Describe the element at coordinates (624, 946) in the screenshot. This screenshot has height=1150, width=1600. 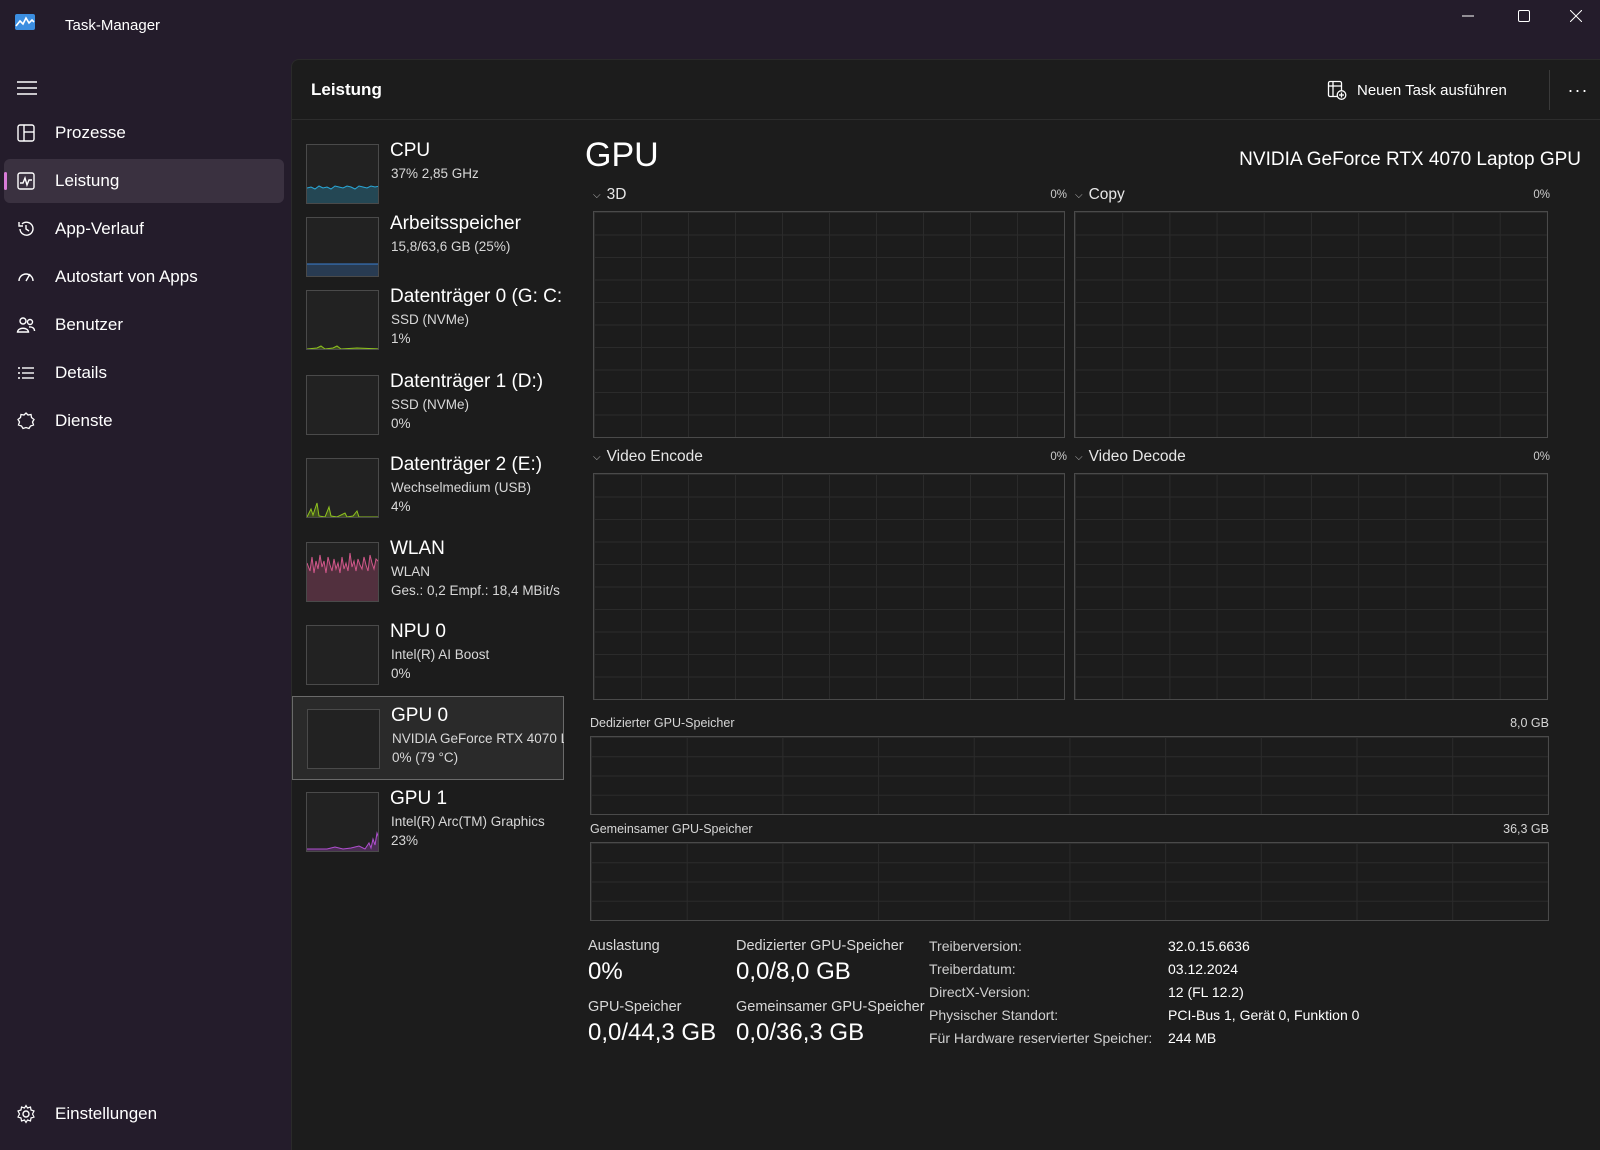
I see `utilization-label: Auslastung` at that location.